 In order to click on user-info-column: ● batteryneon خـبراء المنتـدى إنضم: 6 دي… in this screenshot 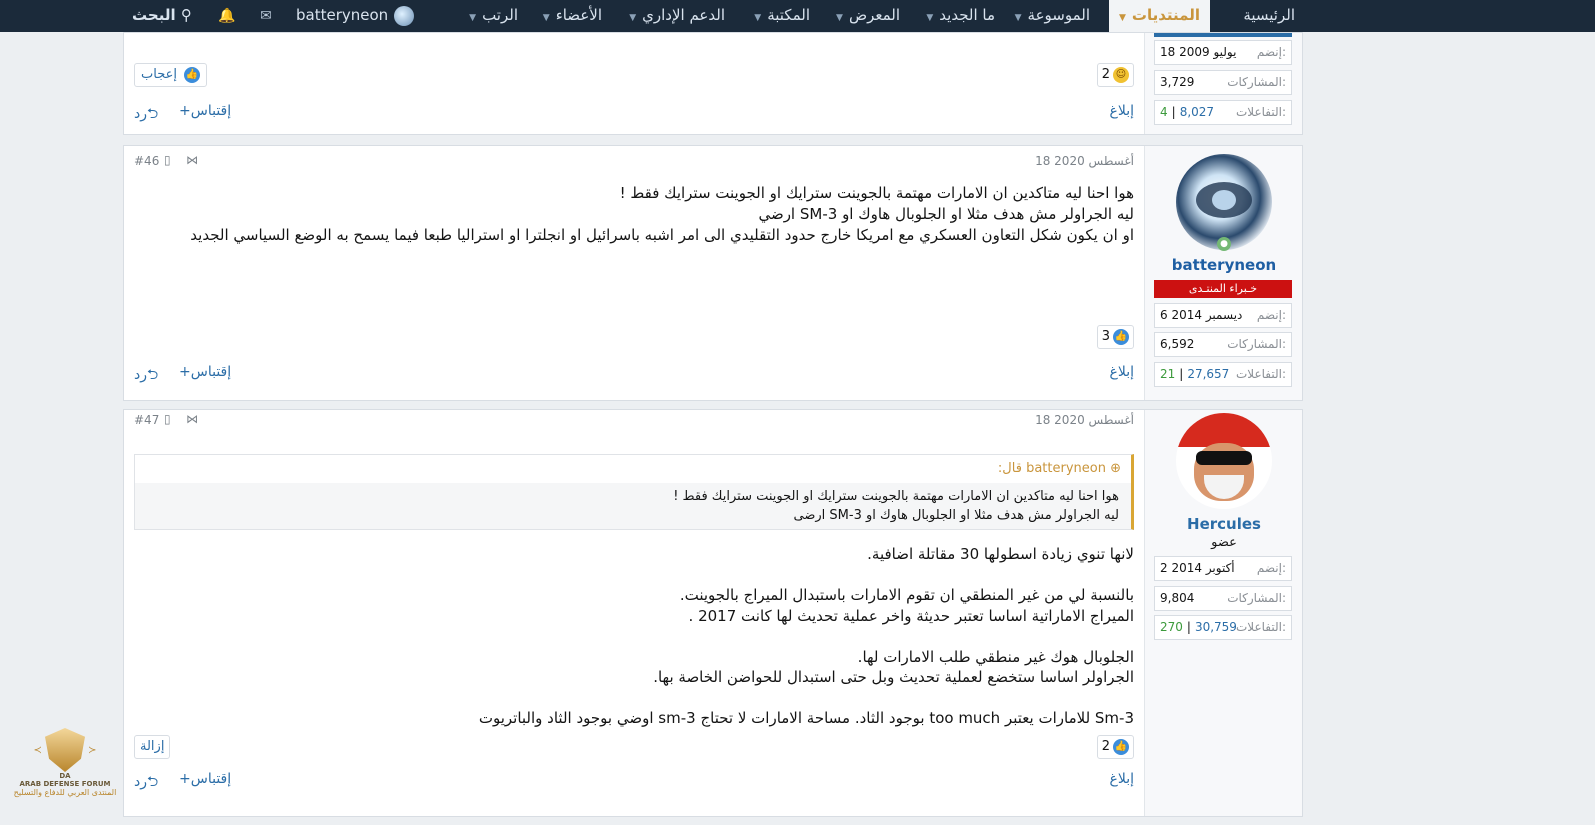, I will do `click(1223, 273)`.